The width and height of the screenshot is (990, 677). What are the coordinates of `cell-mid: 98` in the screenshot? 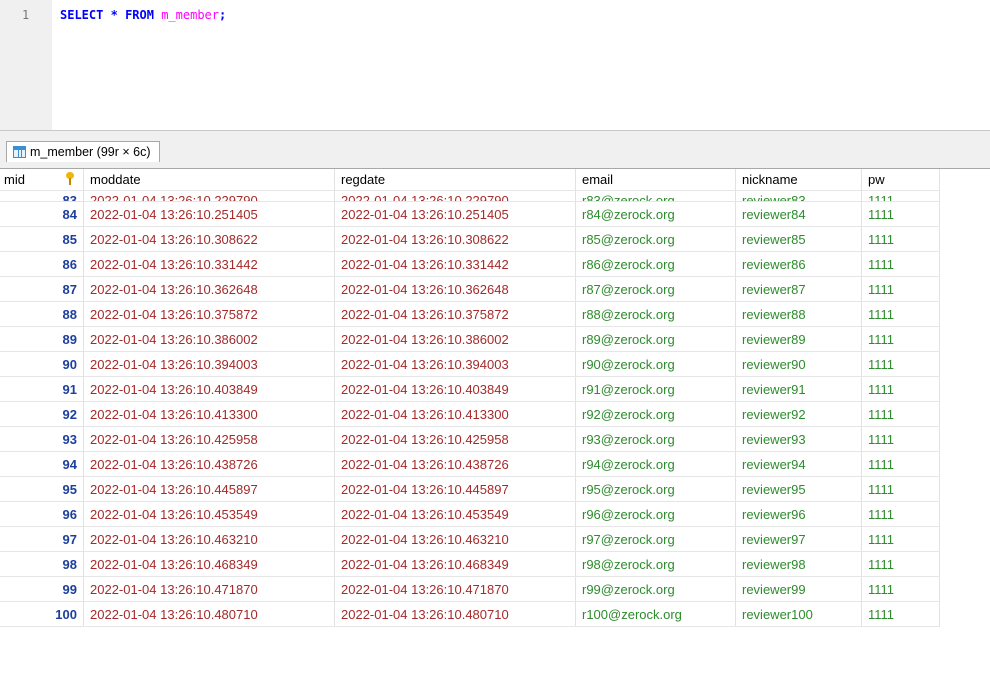 It's located at (42, 564).